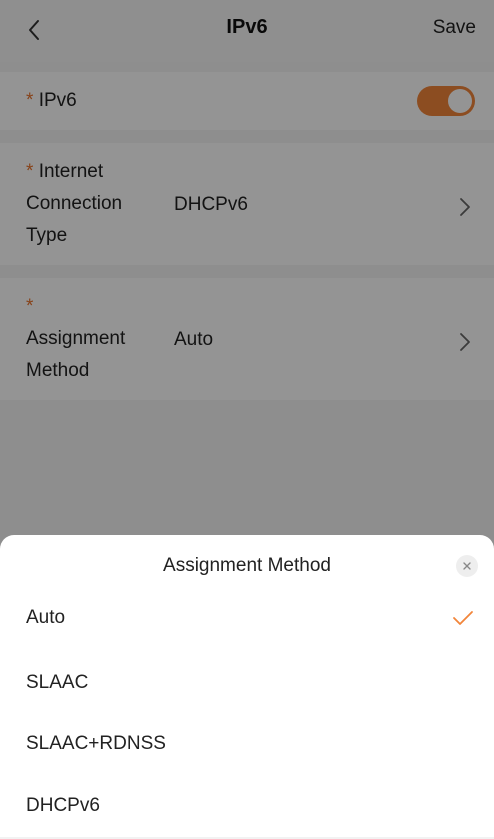  Describe the element at coordinates (463, 618) in the screenshot. I see `checkmark-icon` at that location.